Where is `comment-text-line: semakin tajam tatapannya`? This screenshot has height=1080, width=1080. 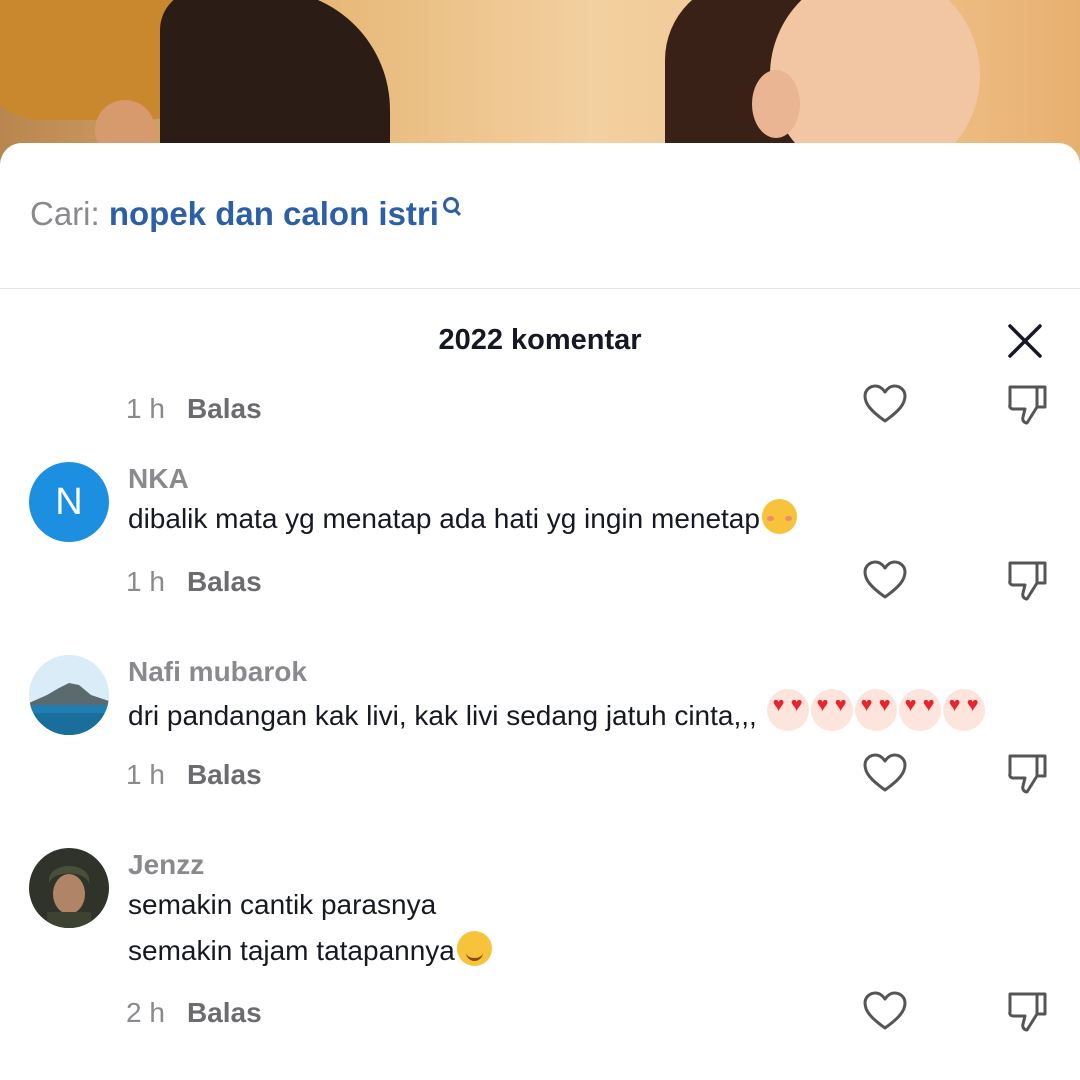
comment-text-line: semakin tajam tatapannya is located at coordinates (291, 950).